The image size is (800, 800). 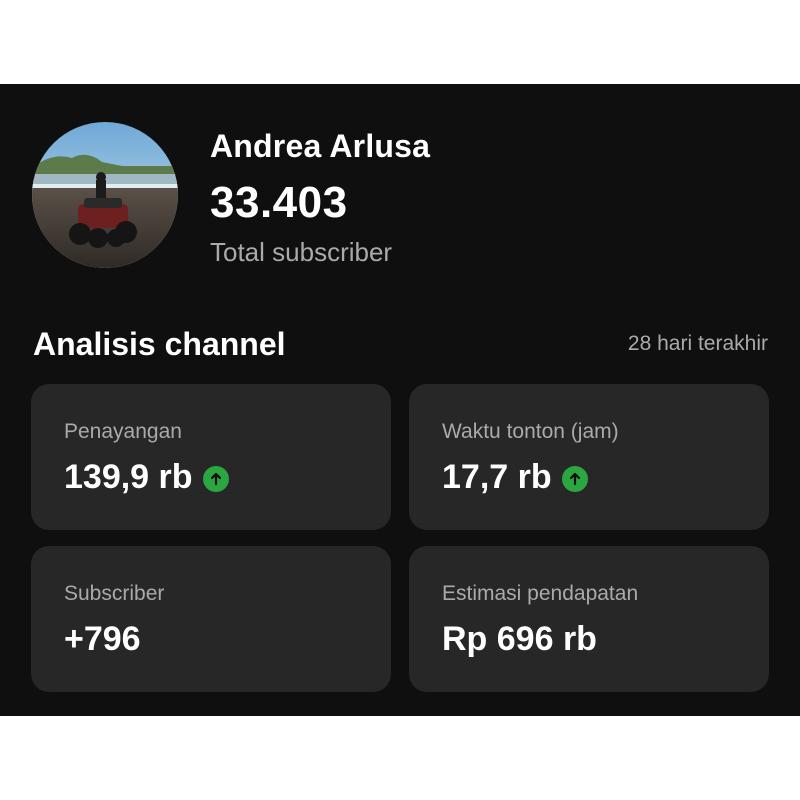 I want to click on channel-avatar-photo, so click(x=105, y=195).